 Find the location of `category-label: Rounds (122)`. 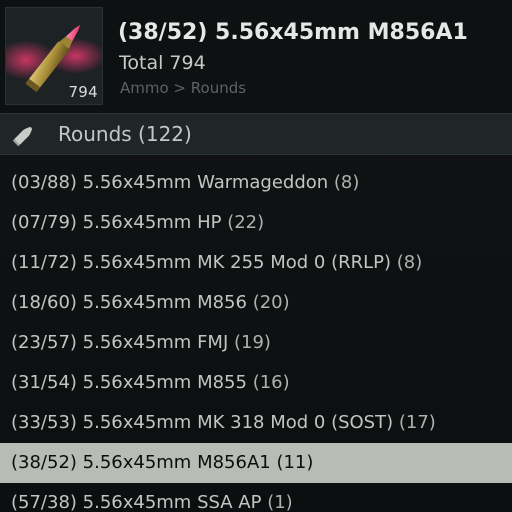

category-label: Rounds (122) is located at coordinates (125, 134).